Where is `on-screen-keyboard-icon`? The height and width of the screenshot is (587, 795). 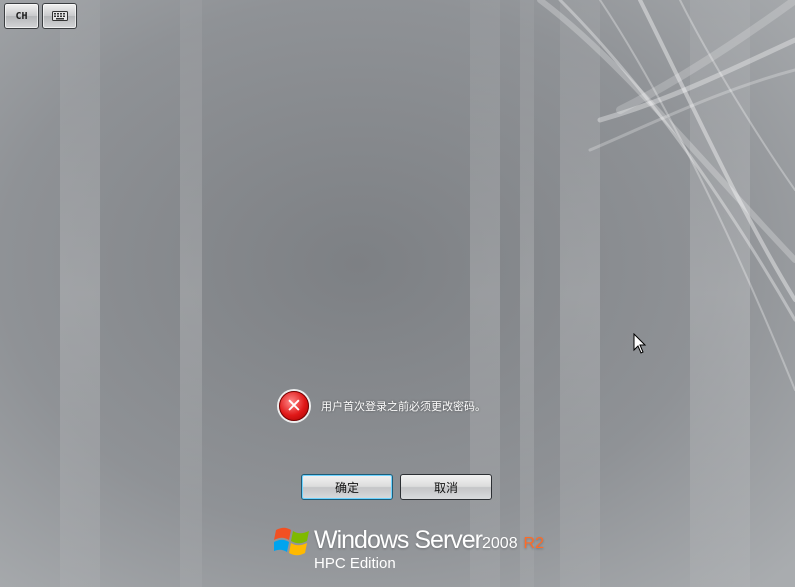 on-screen-keyboard-icon is located at coordinates (59, 16).